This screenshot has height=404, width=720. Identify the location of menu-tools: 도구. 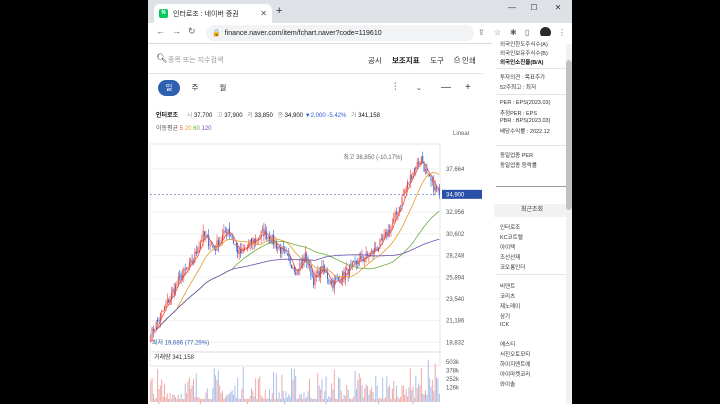
(437, 60).